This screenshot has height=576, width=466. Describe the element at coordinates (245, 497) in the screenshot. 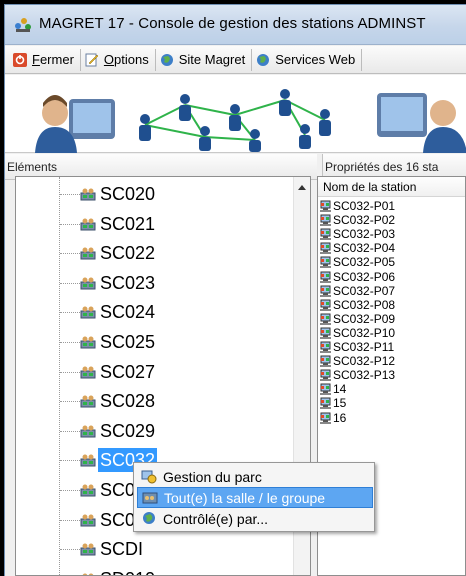

I see `menu-item-label: Tout(e) la salle / le groupe` at that location.